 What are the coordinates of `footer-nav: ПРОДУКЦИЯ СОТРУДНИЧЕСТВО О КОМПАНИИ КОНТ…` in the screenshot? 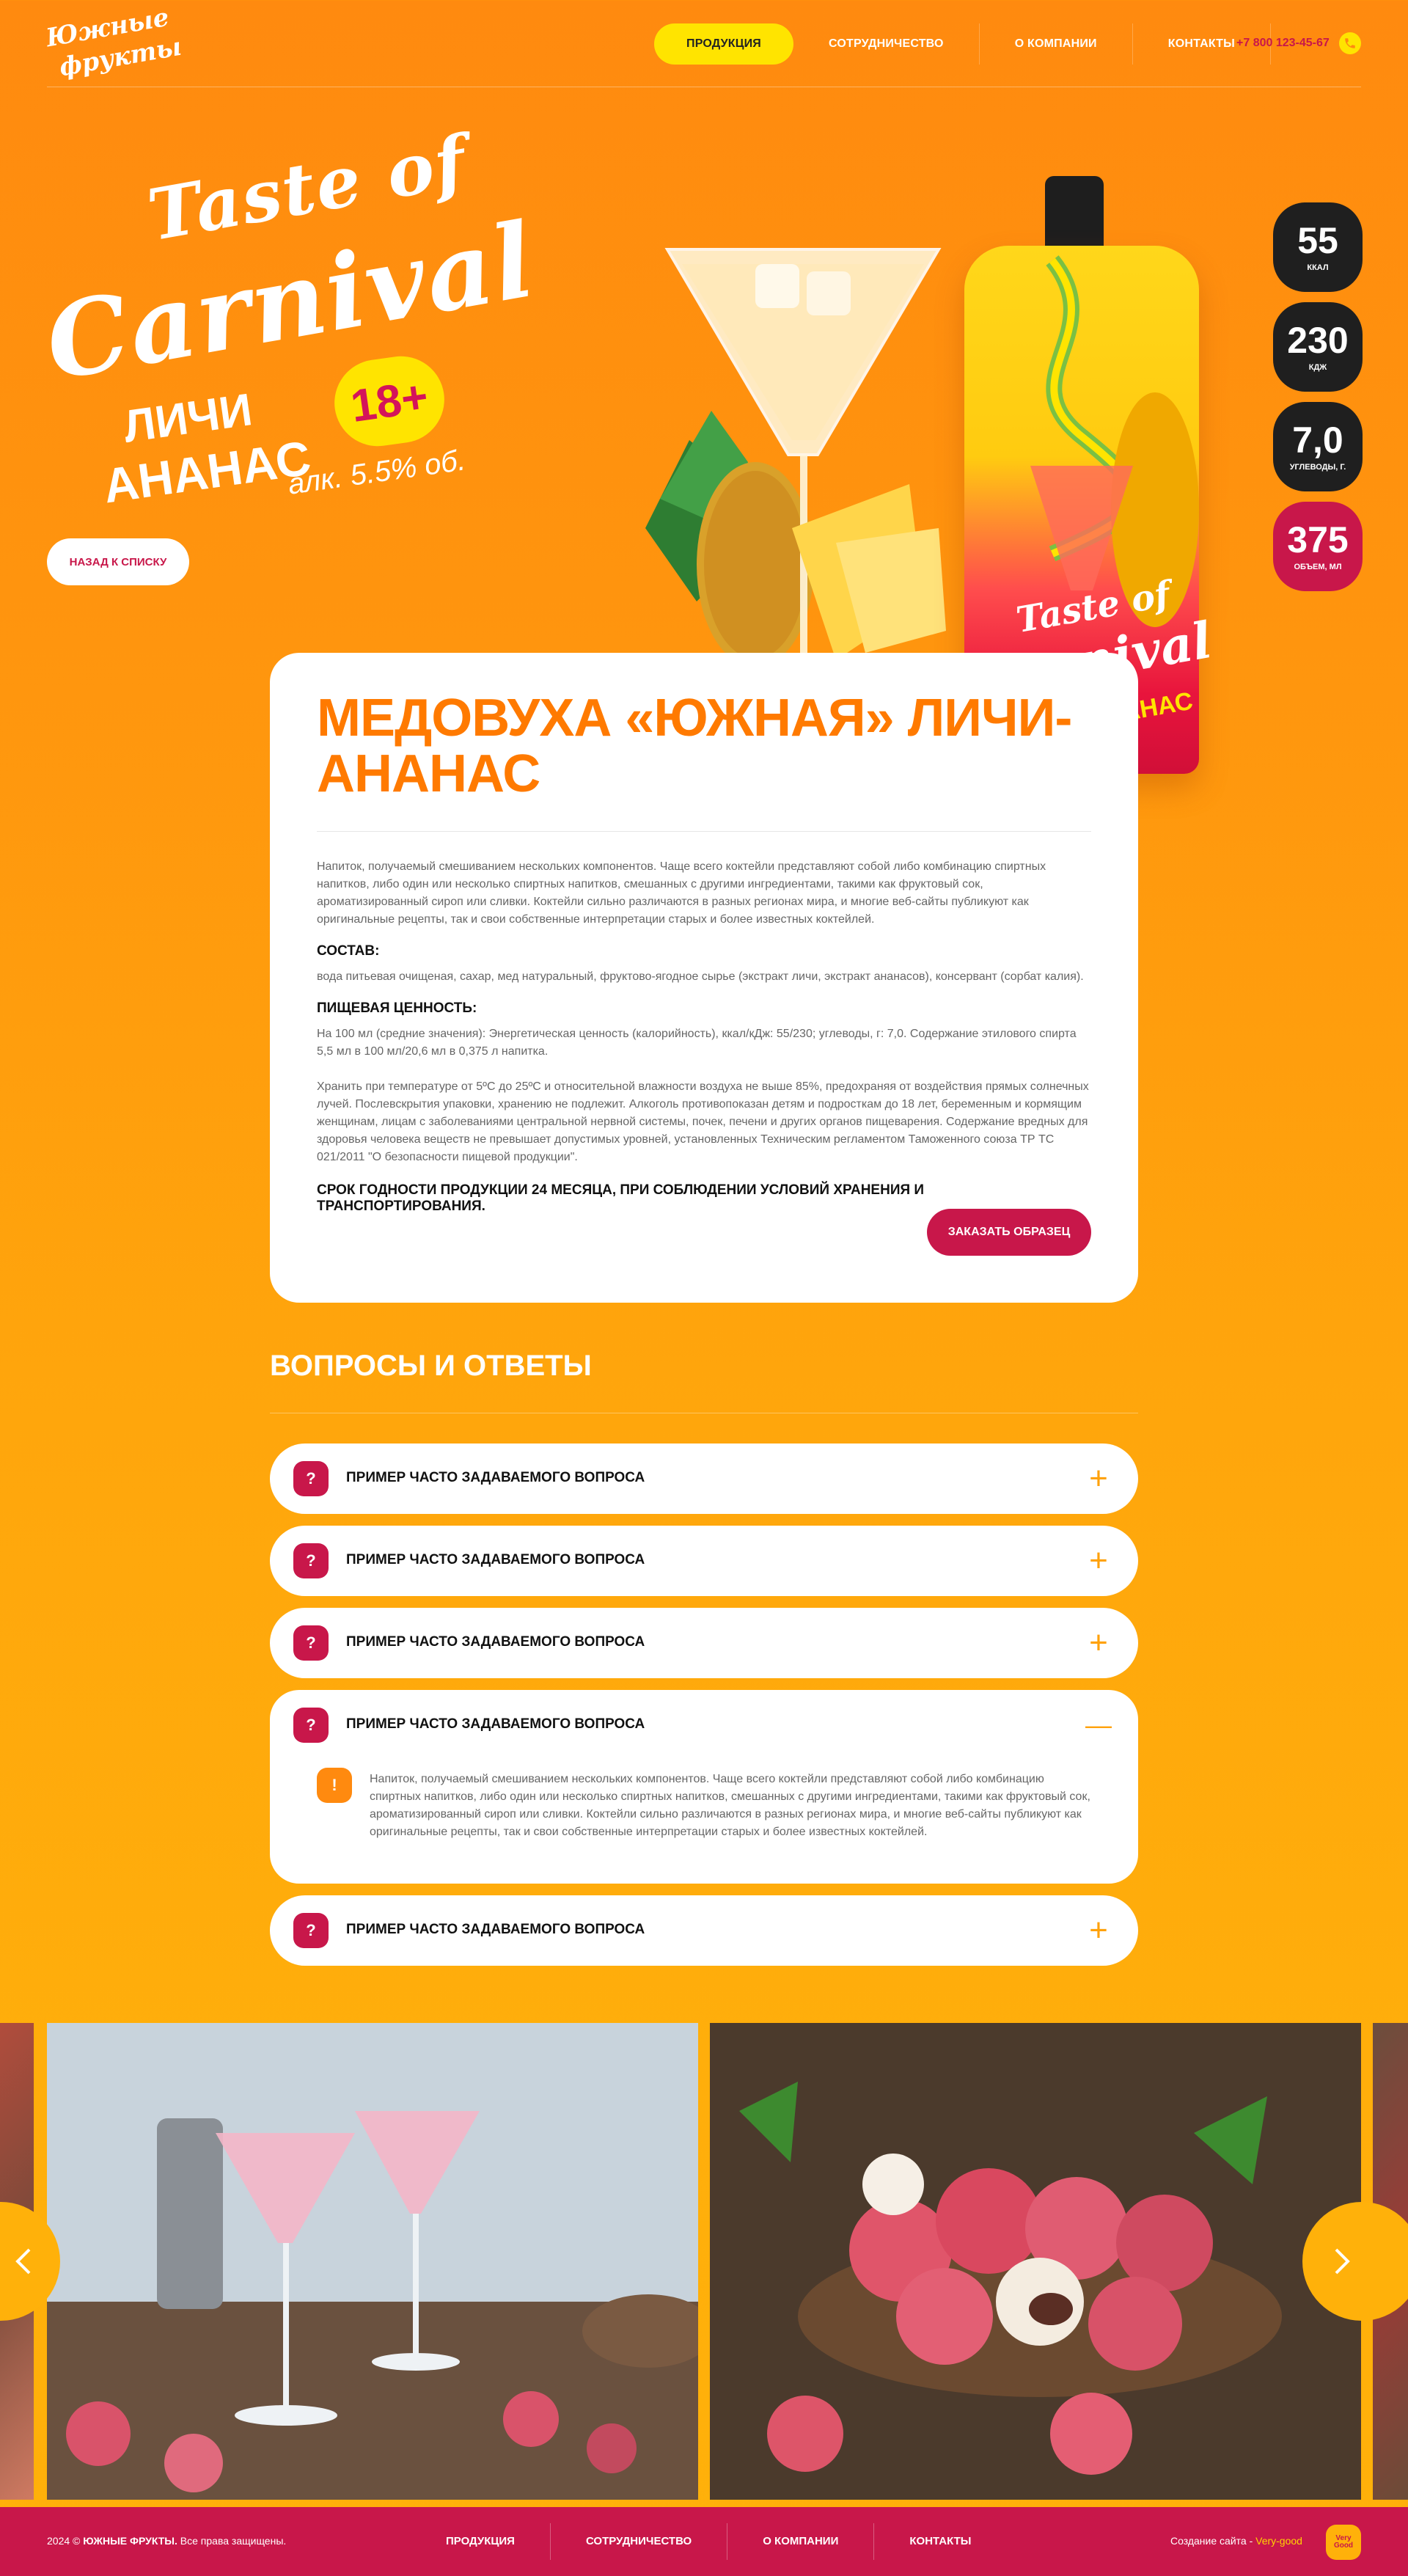 It's located at (708, 2541).